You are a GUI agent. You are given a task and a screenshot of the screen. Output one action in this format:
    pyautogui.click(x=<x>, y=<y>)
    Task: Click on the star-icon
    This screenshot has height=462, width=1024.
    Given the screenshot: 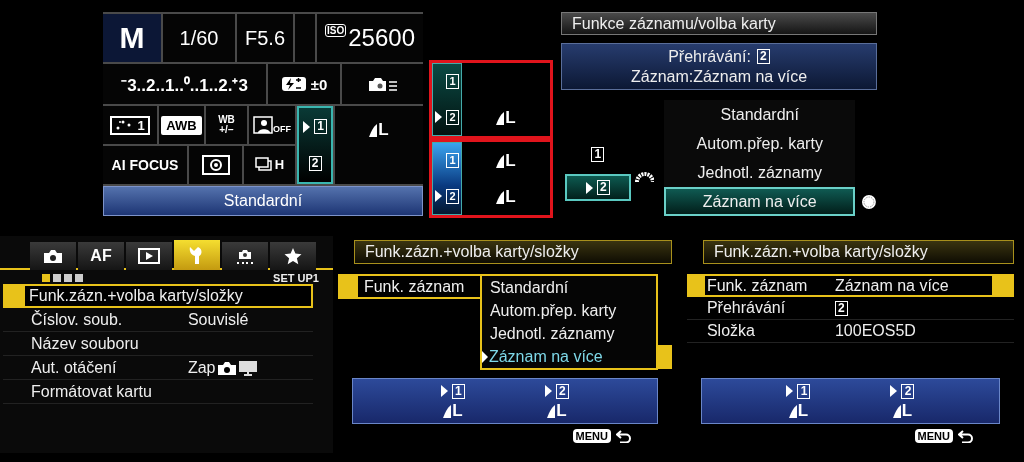 What is the action you would take?
    pyautogui.click(x=293, y=256)
    